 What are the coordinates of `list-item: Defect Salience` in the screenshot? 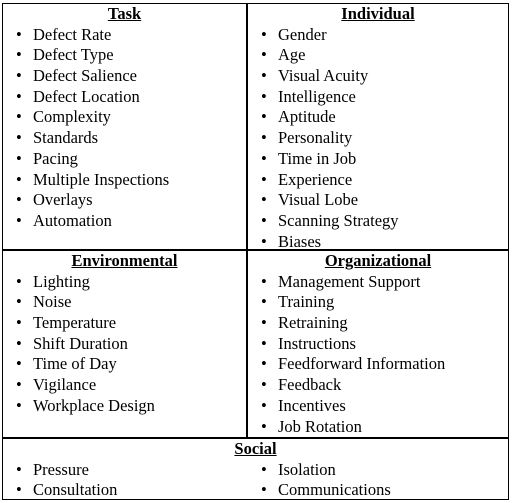 It's located at (124, 76).